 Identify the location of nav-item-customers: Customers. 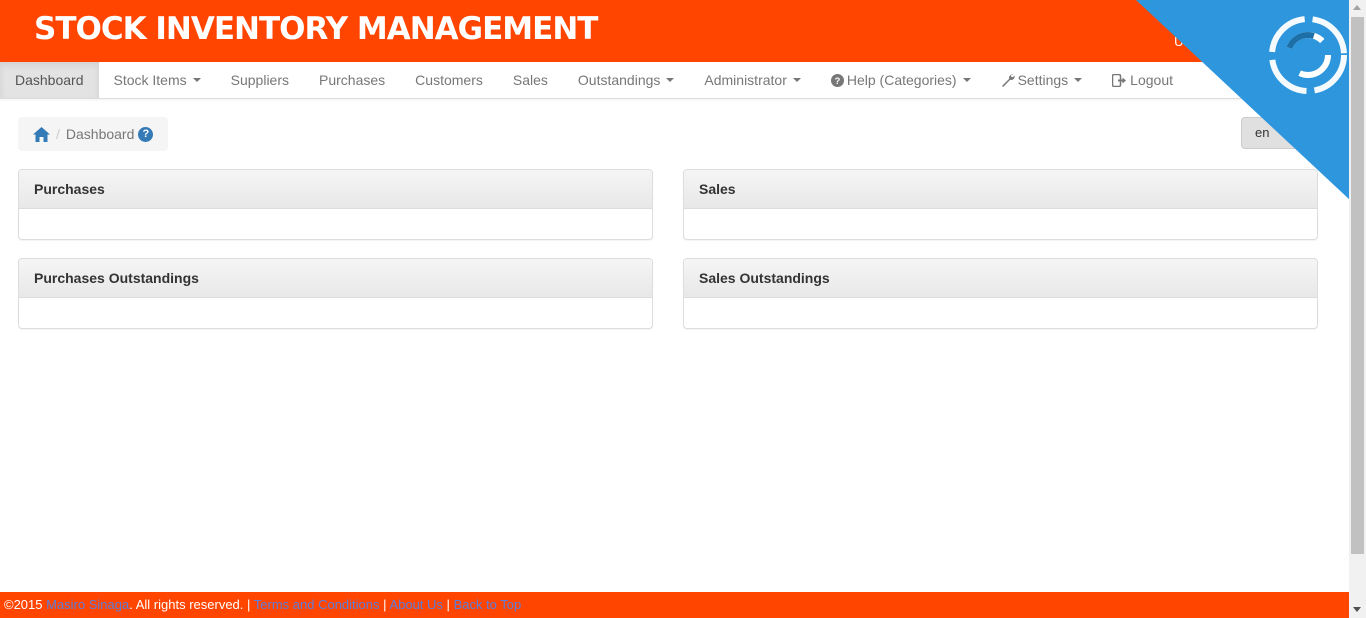
(449, 80).